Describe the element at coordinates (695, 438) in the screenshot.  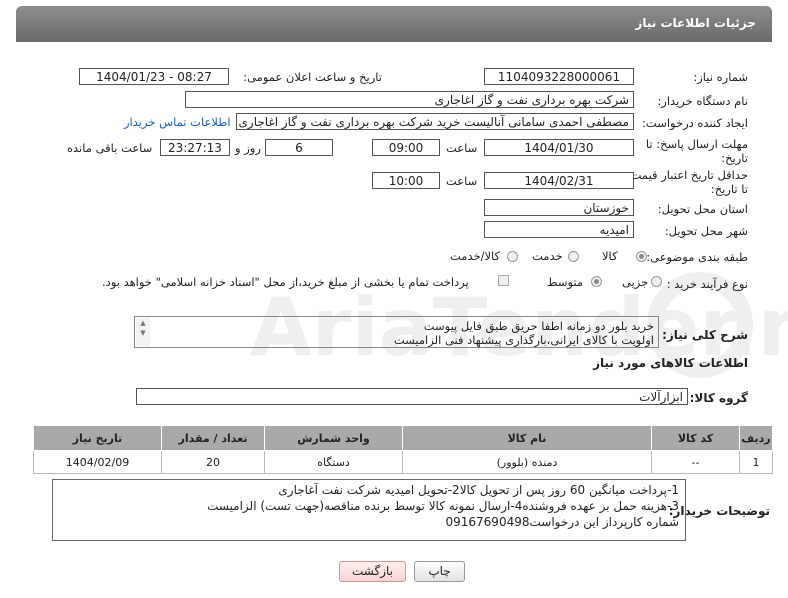
I see `header-goods-code: کد کالا` at that location.